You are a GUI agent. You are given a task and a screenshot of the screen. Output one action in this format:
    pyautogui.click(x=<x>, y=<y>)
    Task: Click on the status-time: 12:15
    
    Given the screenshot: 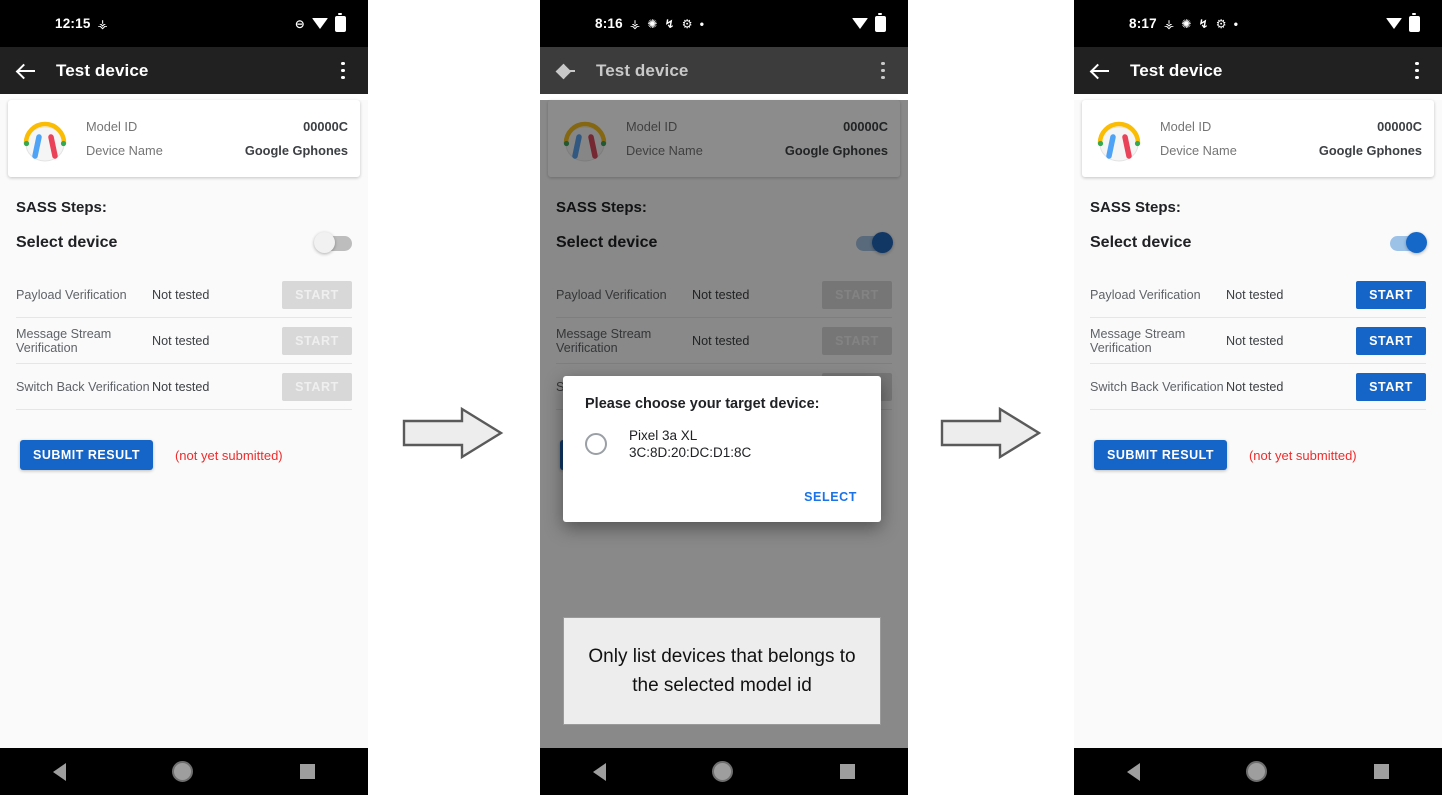 What is the action you would take?
    pyautogui.click(x=73, y=23)
    